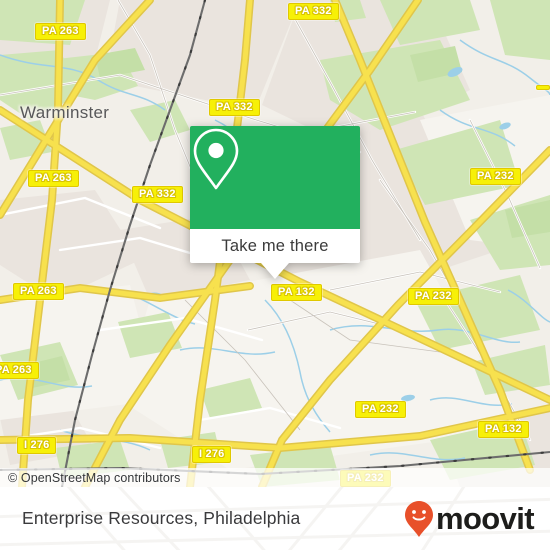 This screenshot has width=550, height=550. I want to click on location-title-text: Enterprise Resources, Philadelphia, so click(161, 518).